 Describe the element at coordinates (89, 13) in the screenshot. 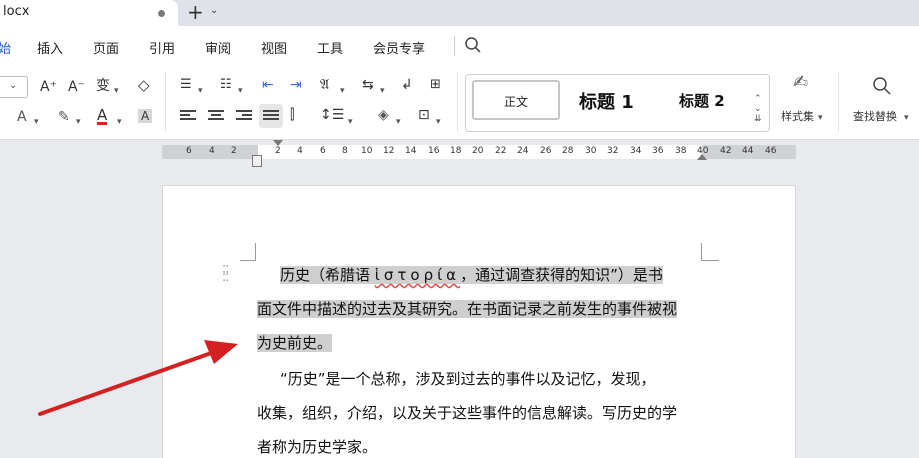

I see `document-tab: locx` at that location.